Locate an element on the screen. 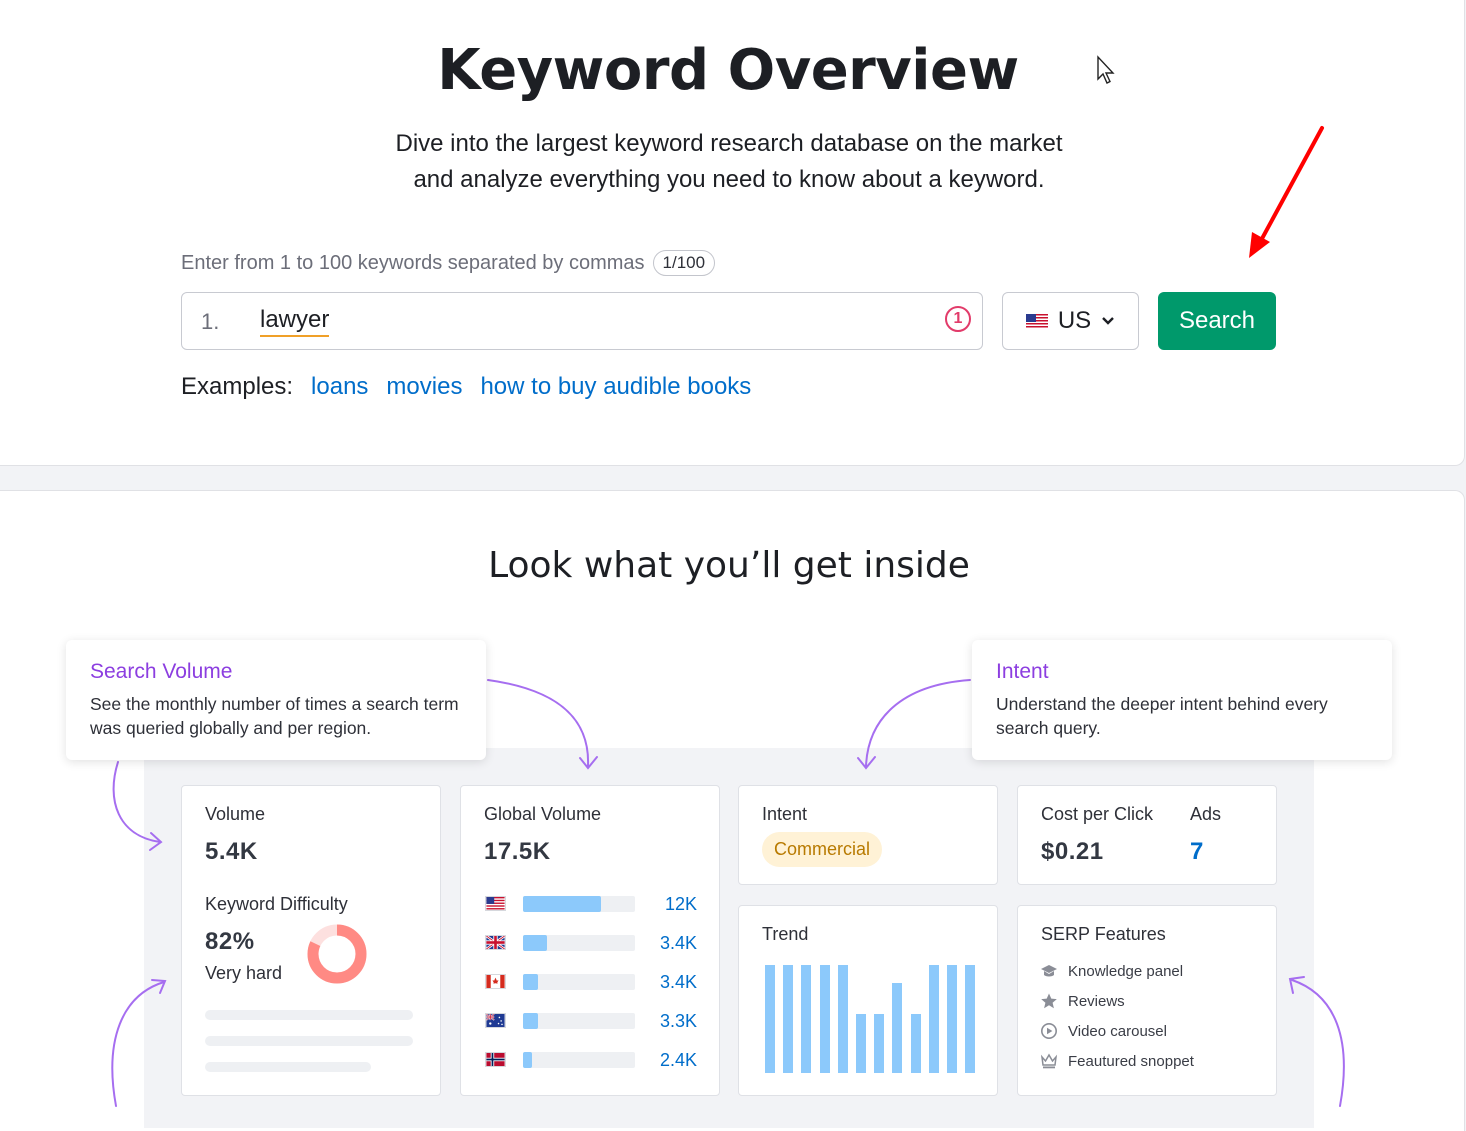  keyword-difficulty-level: Very hard is located at coordinates (244, 973).